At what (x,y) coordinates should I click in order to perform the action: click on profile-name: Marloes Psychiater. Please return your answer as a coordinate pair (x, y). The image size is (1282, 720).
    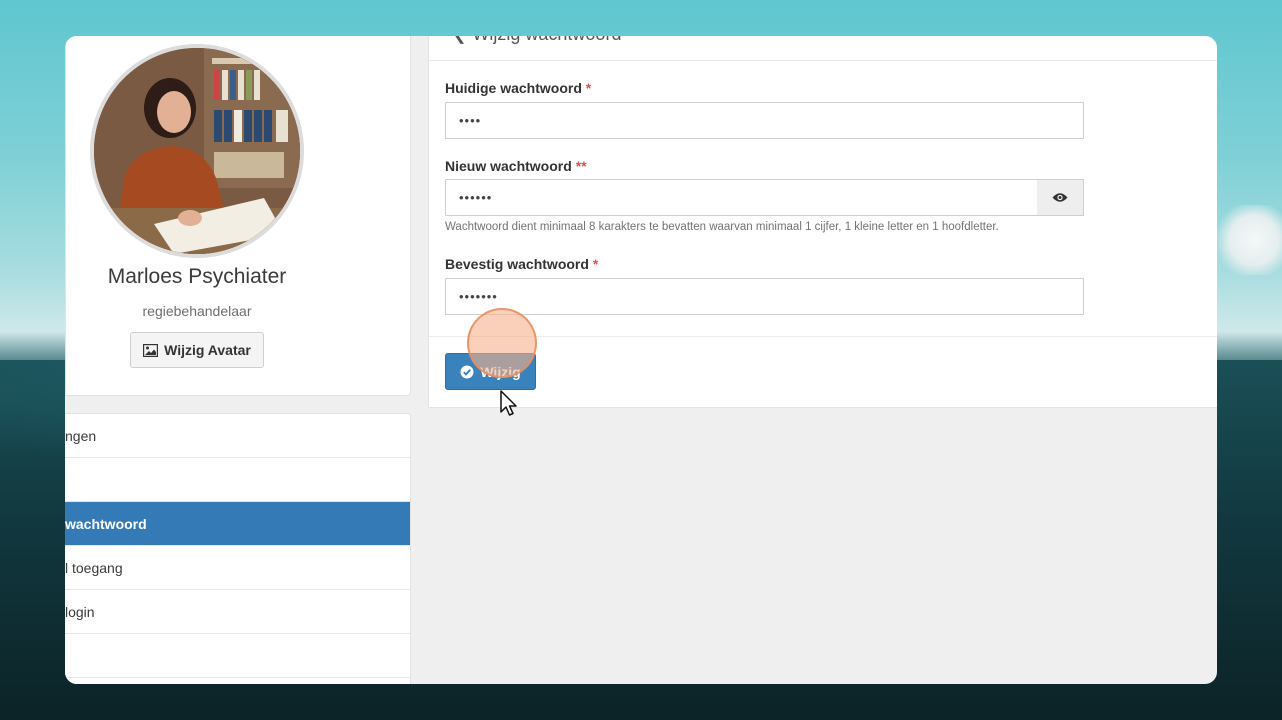
    Looking at the image, I should click on (197, 276).